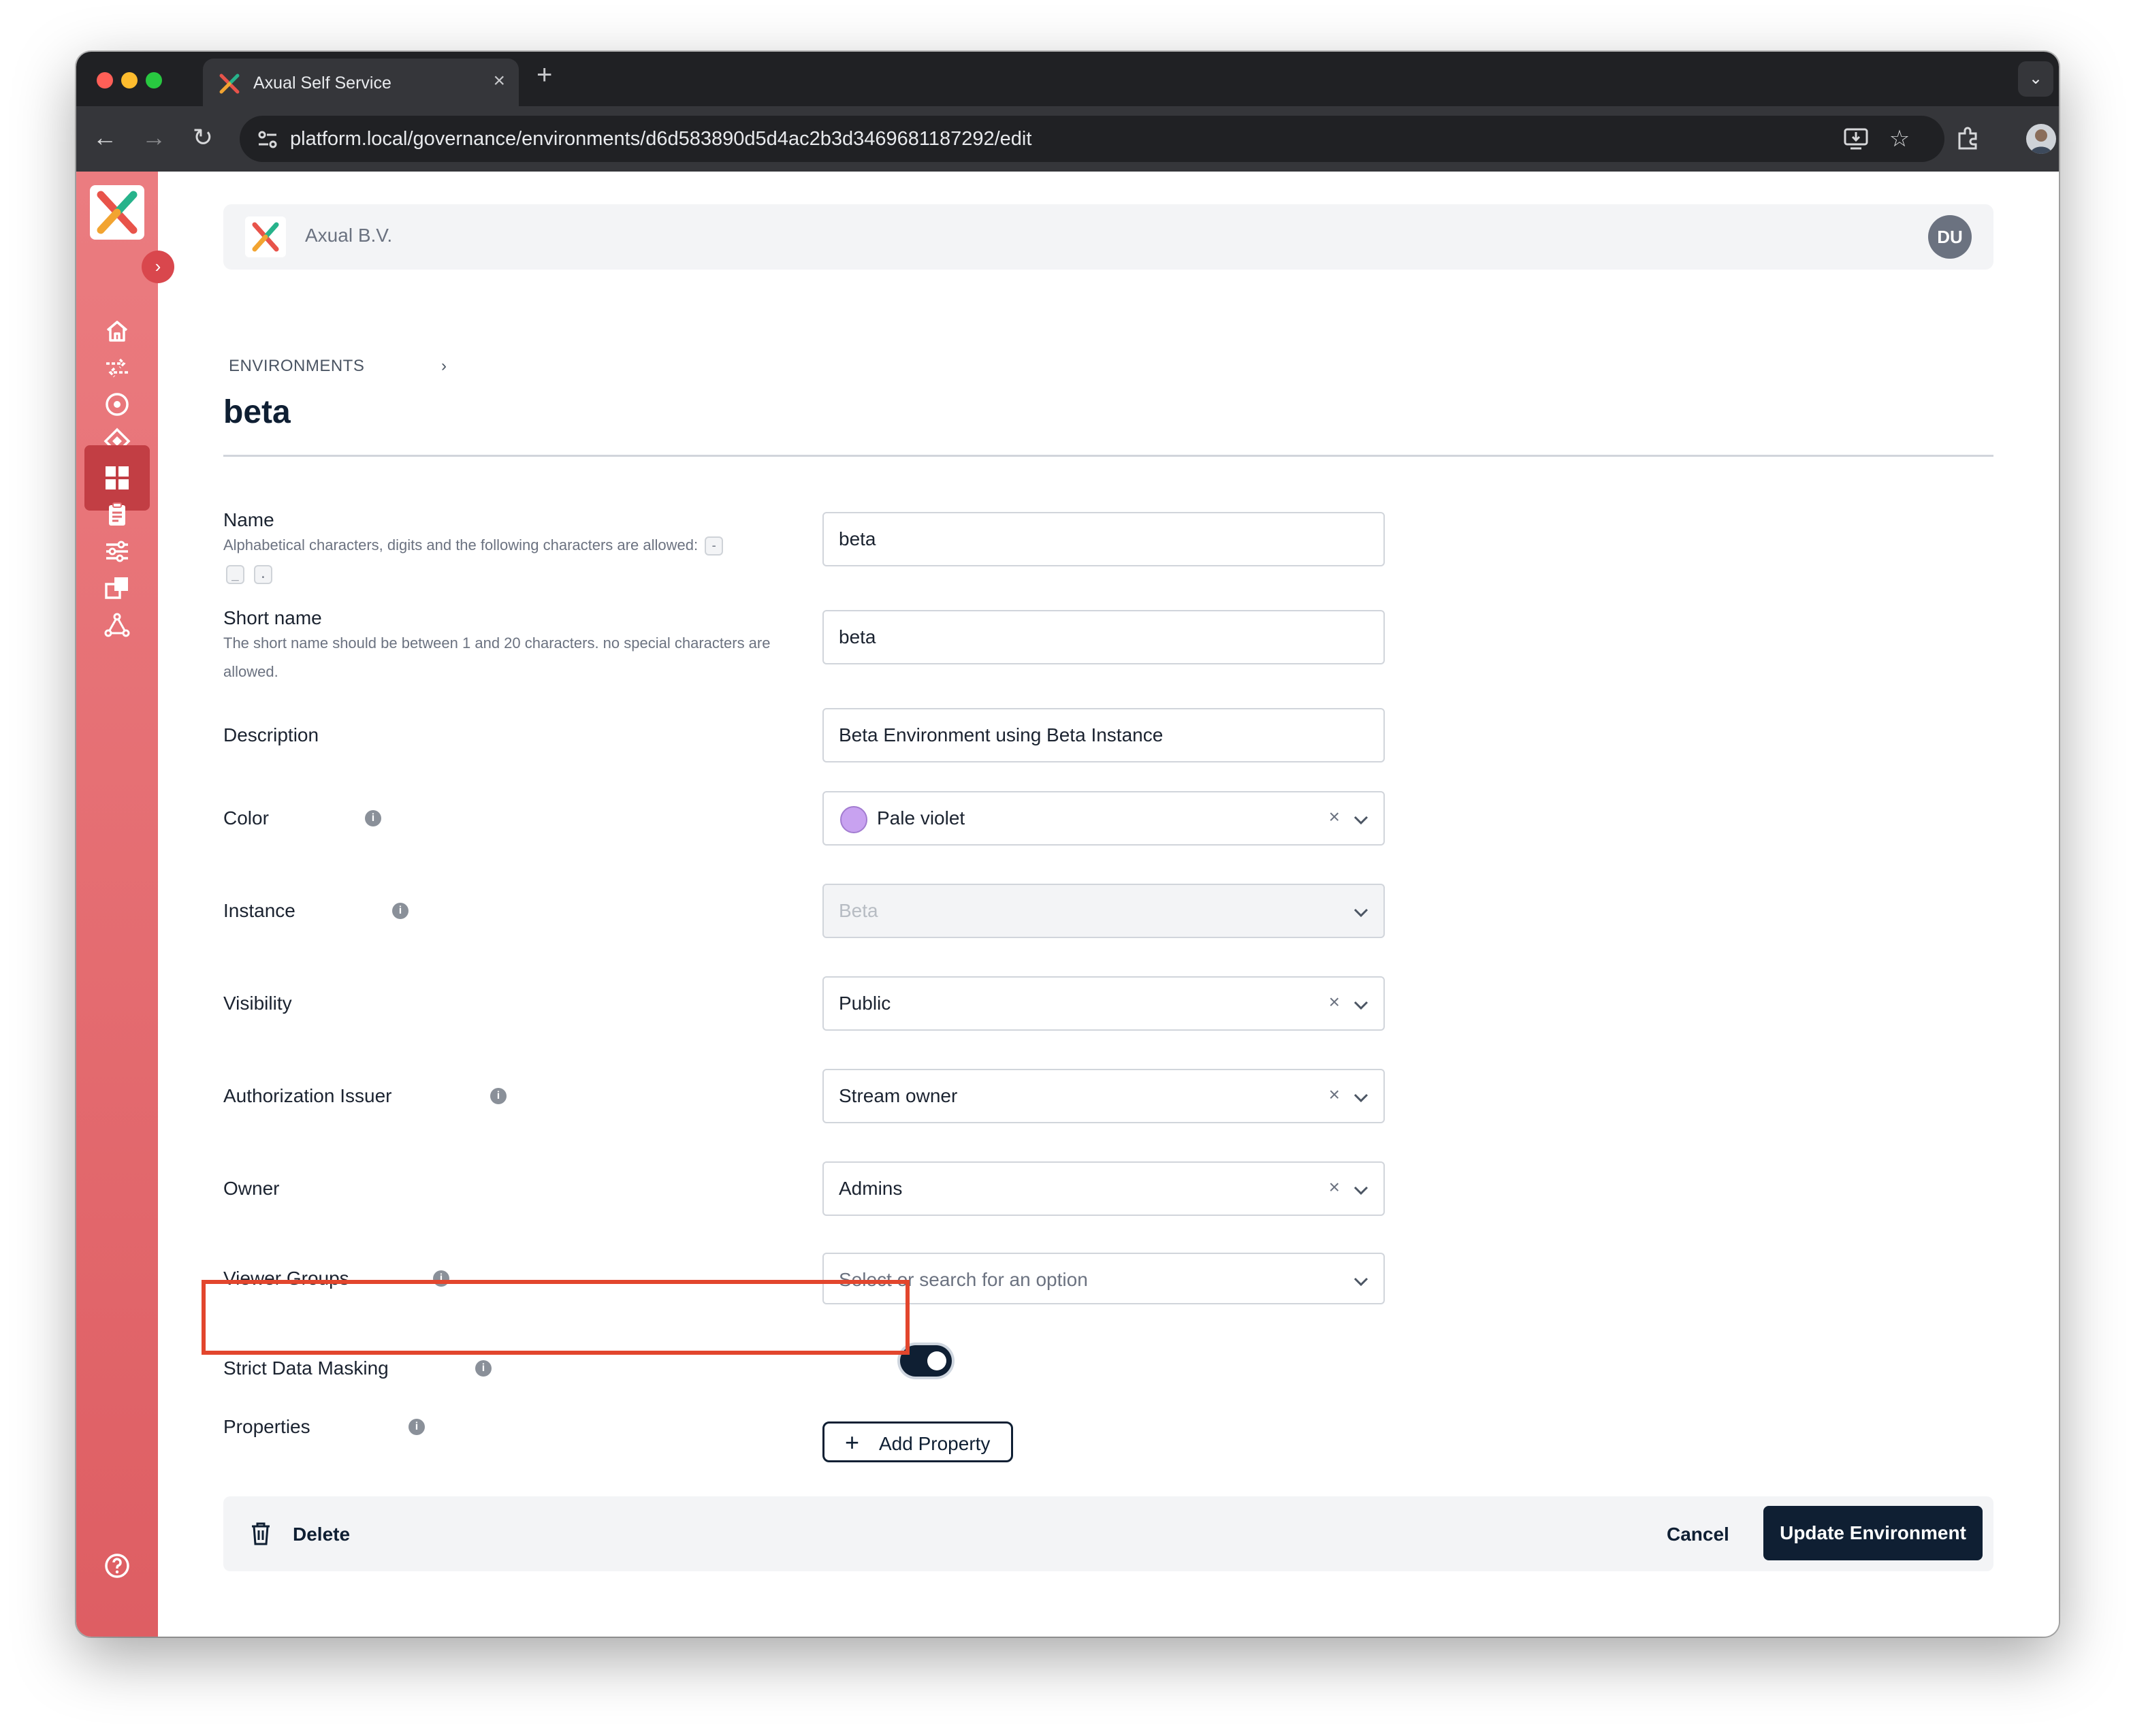 This screenshot has height=1736, width=2131. Describe the element at coordinates (154, 137) in the screenshot. I see `forward-icon: →` at that location.